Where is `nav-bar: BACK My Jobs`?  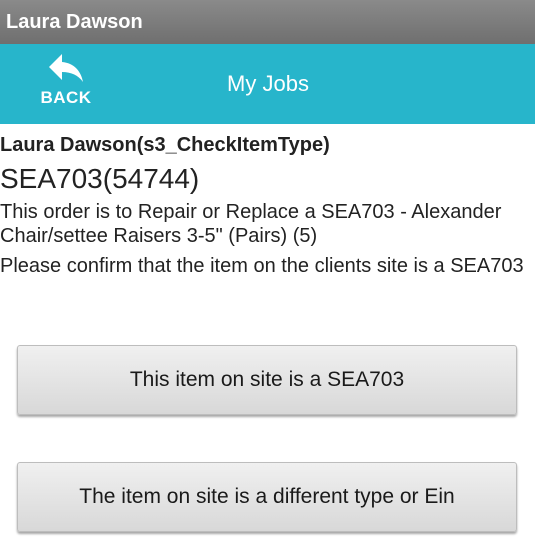
nav-bar: BACK My Jobs is located at coordinates (267, 84).